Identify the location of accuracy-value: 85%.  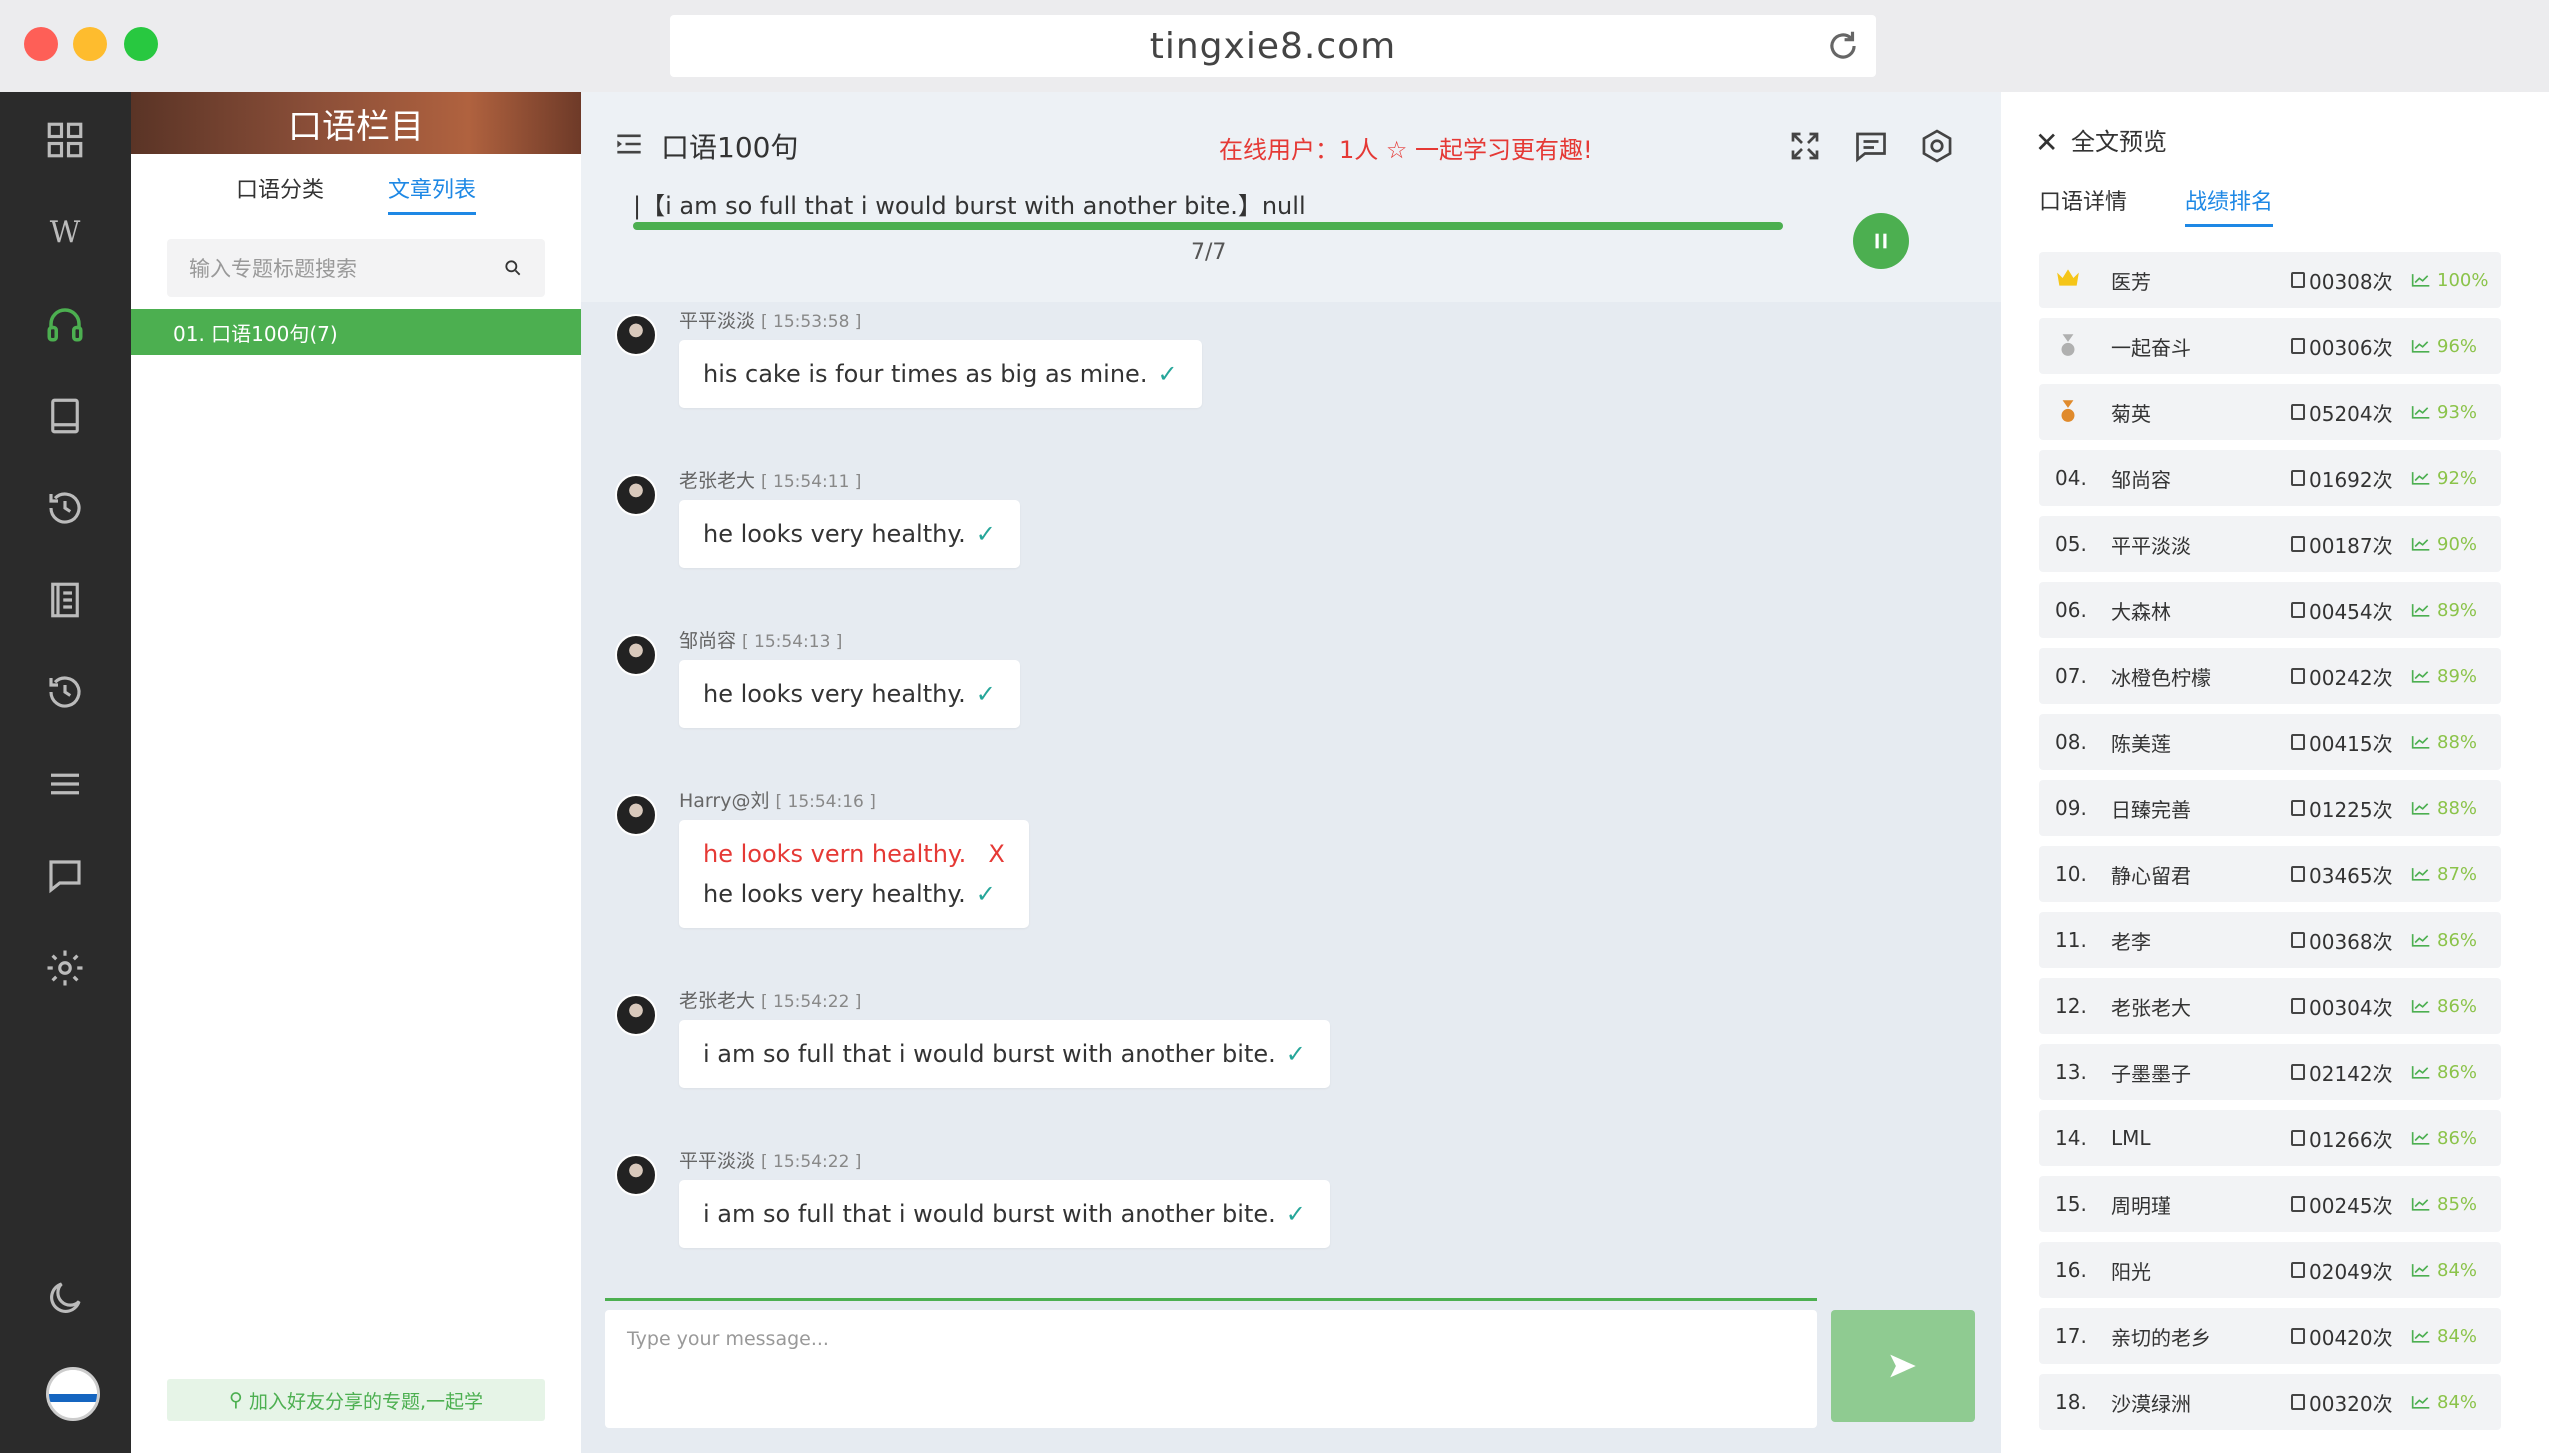
(2457, 1204).